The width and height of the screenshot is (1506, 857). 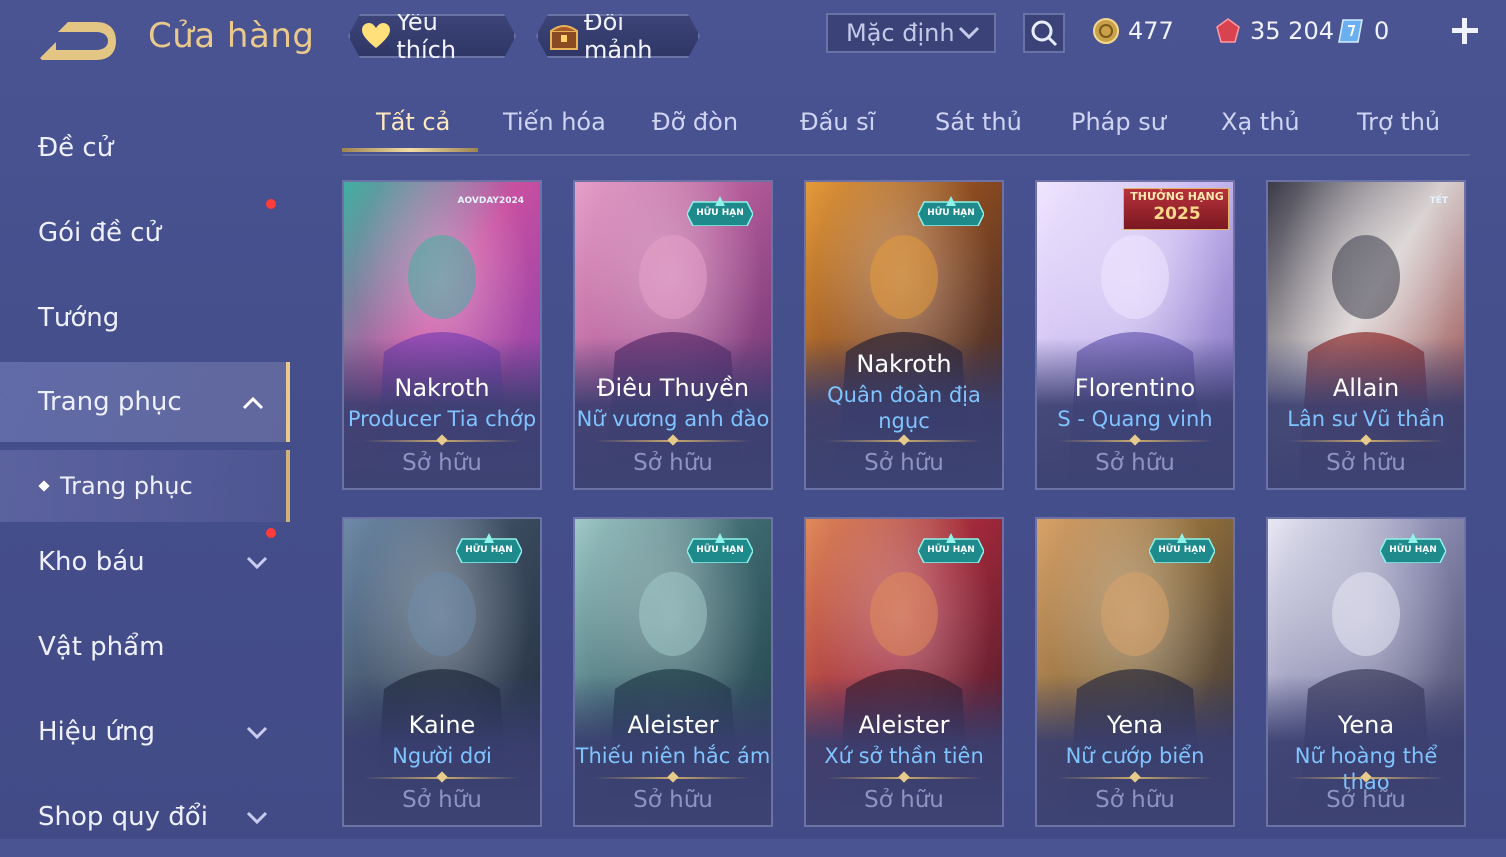 What do you see at coordinates (413, 122) in the screenshot?
I see `tab-all: Tất cả` at bounding box center [413, 122].